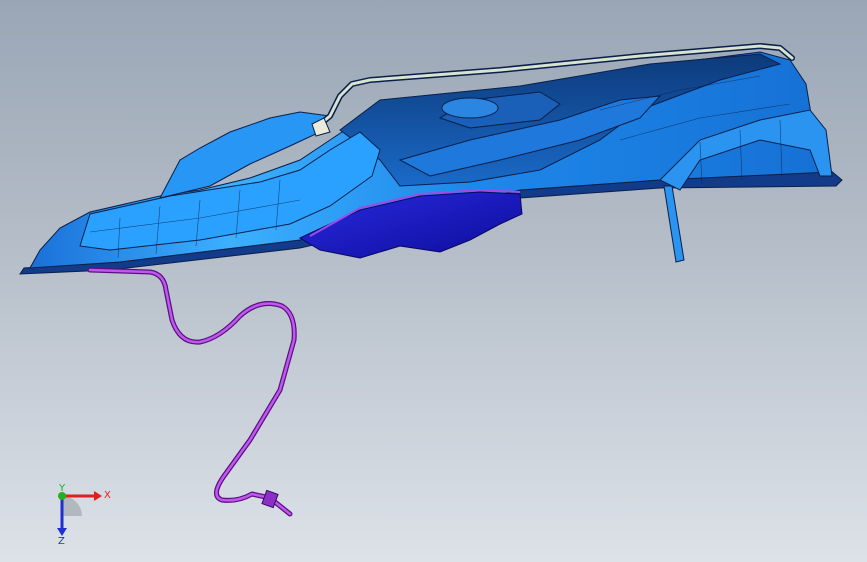  Describe the element at coordinates (107, 495) in the screenshot. I see `x-axis-label: X` at that location.